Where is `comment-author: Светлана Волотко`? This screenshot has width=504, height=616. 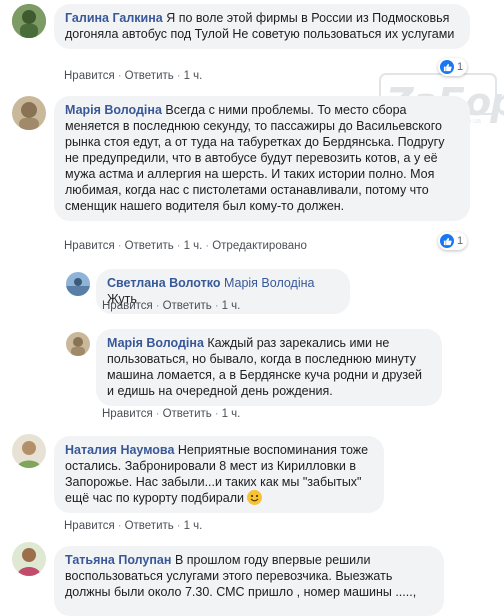 comment-author: Светлана Волотко is located at coordinates (163, 283).